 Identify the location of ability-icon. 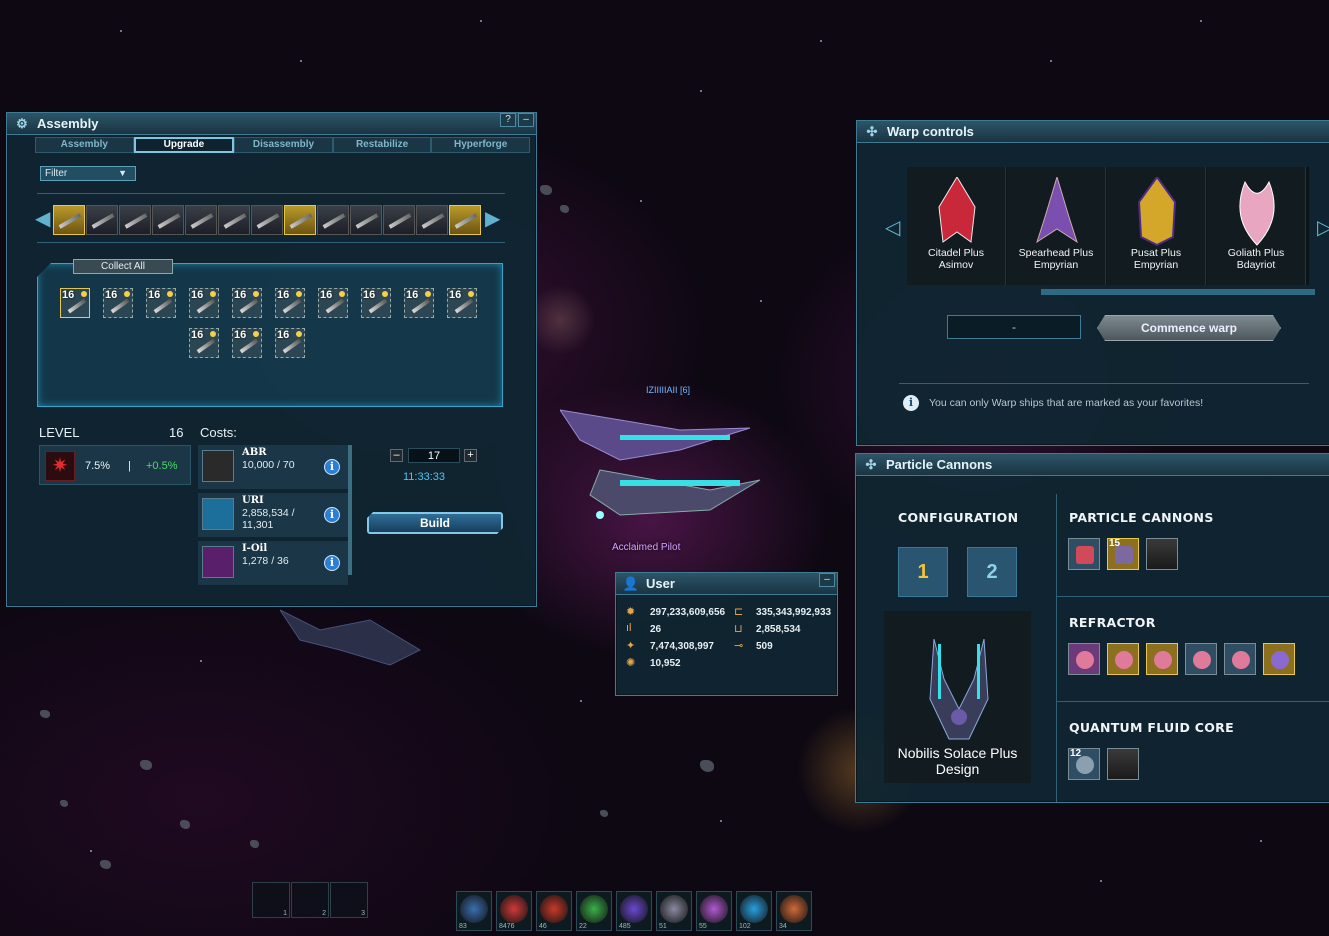
(754, 909).